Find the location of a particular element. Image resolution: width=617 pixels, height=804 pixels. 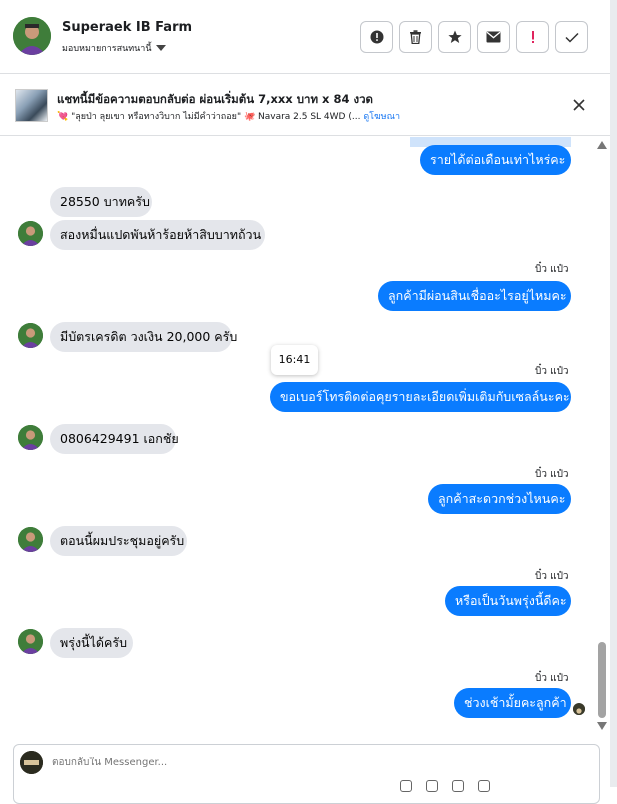

mark-done-button is located at coordinates (571, 37).